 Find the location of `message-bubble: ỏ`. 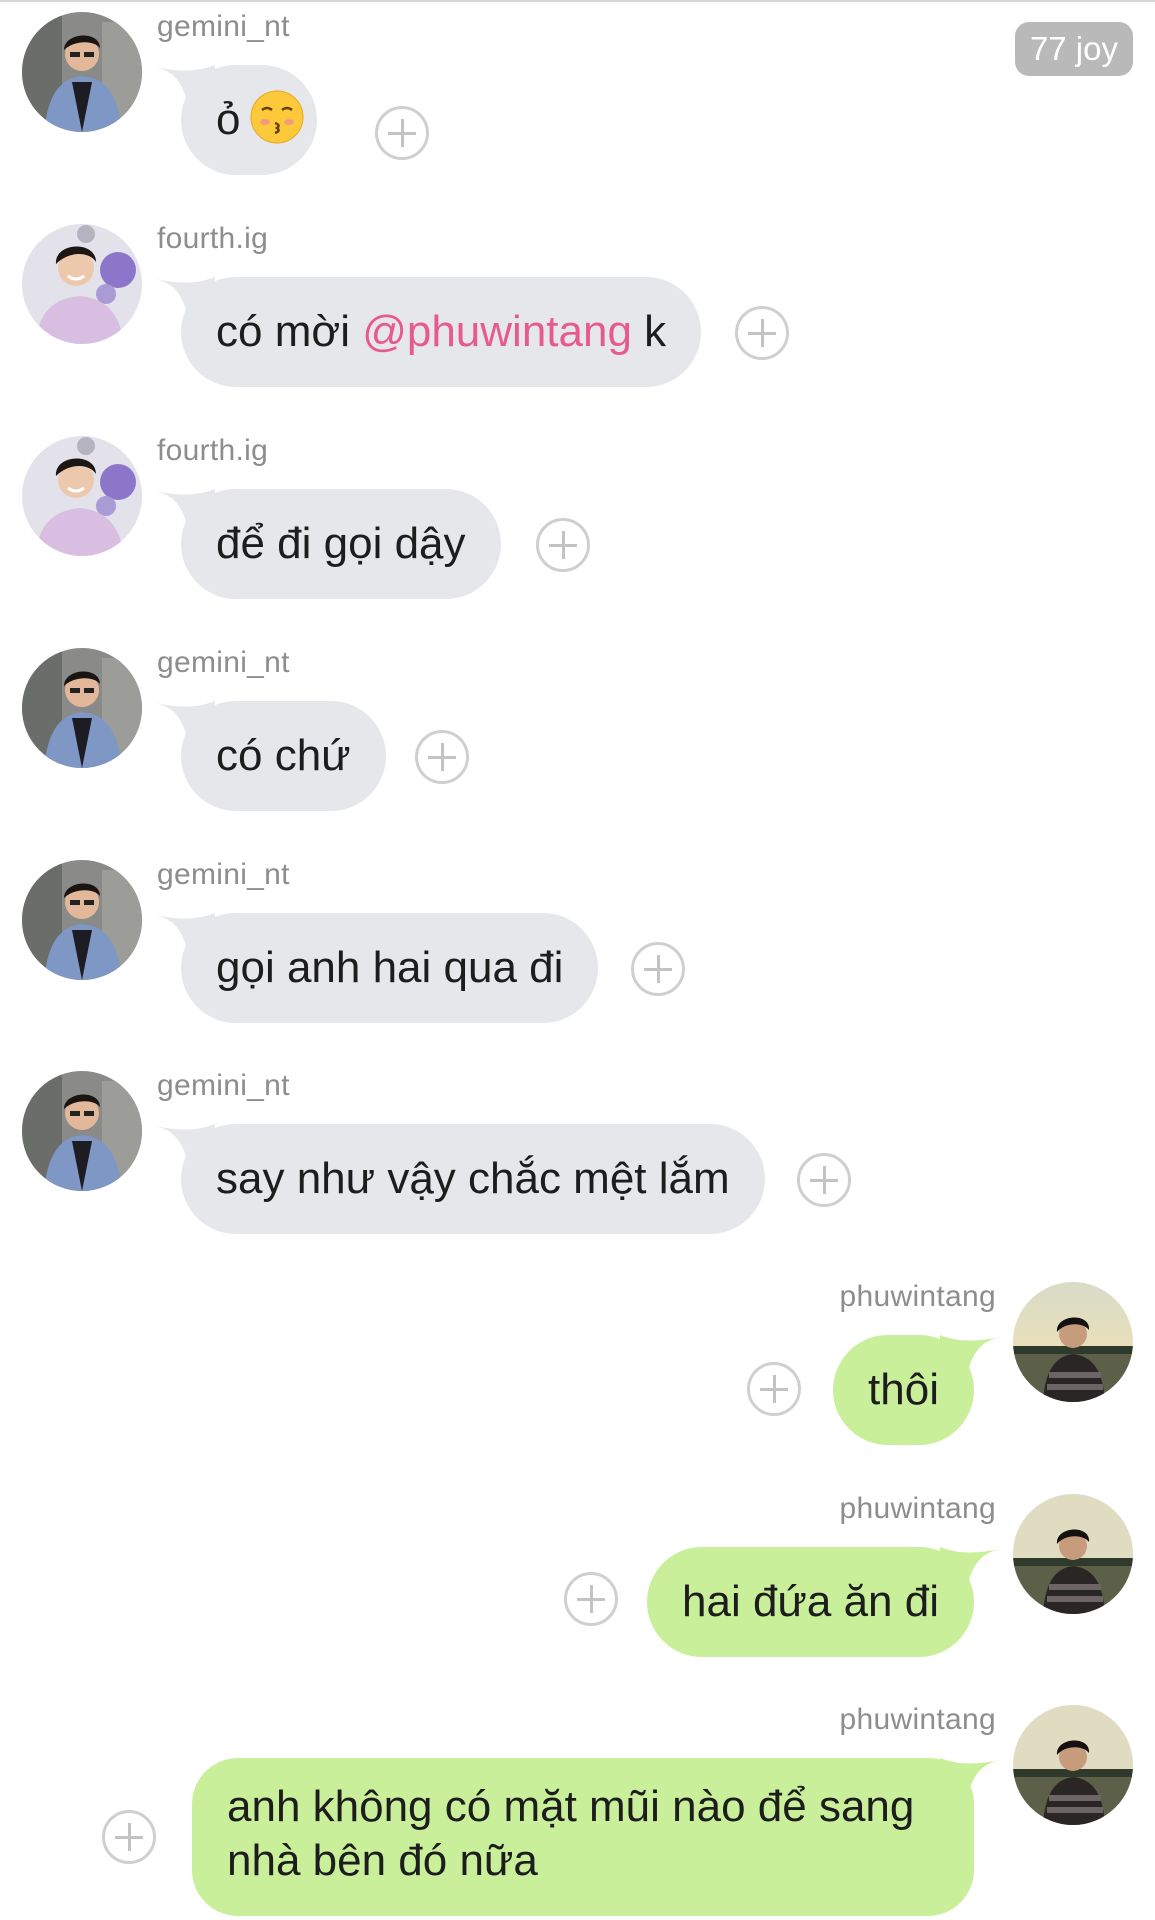

message-bubble: ỏ is located at coordinates (249, 120).